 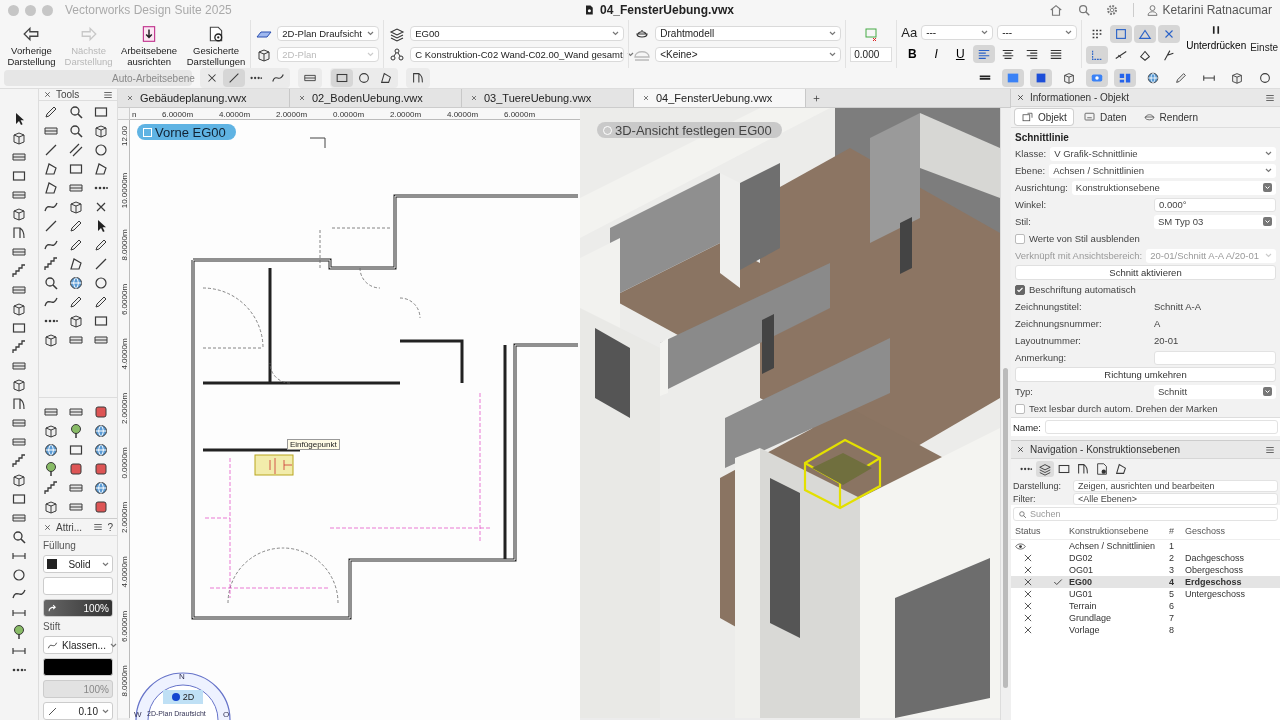 I want to click on door-icon, so click(x=19, y=404).